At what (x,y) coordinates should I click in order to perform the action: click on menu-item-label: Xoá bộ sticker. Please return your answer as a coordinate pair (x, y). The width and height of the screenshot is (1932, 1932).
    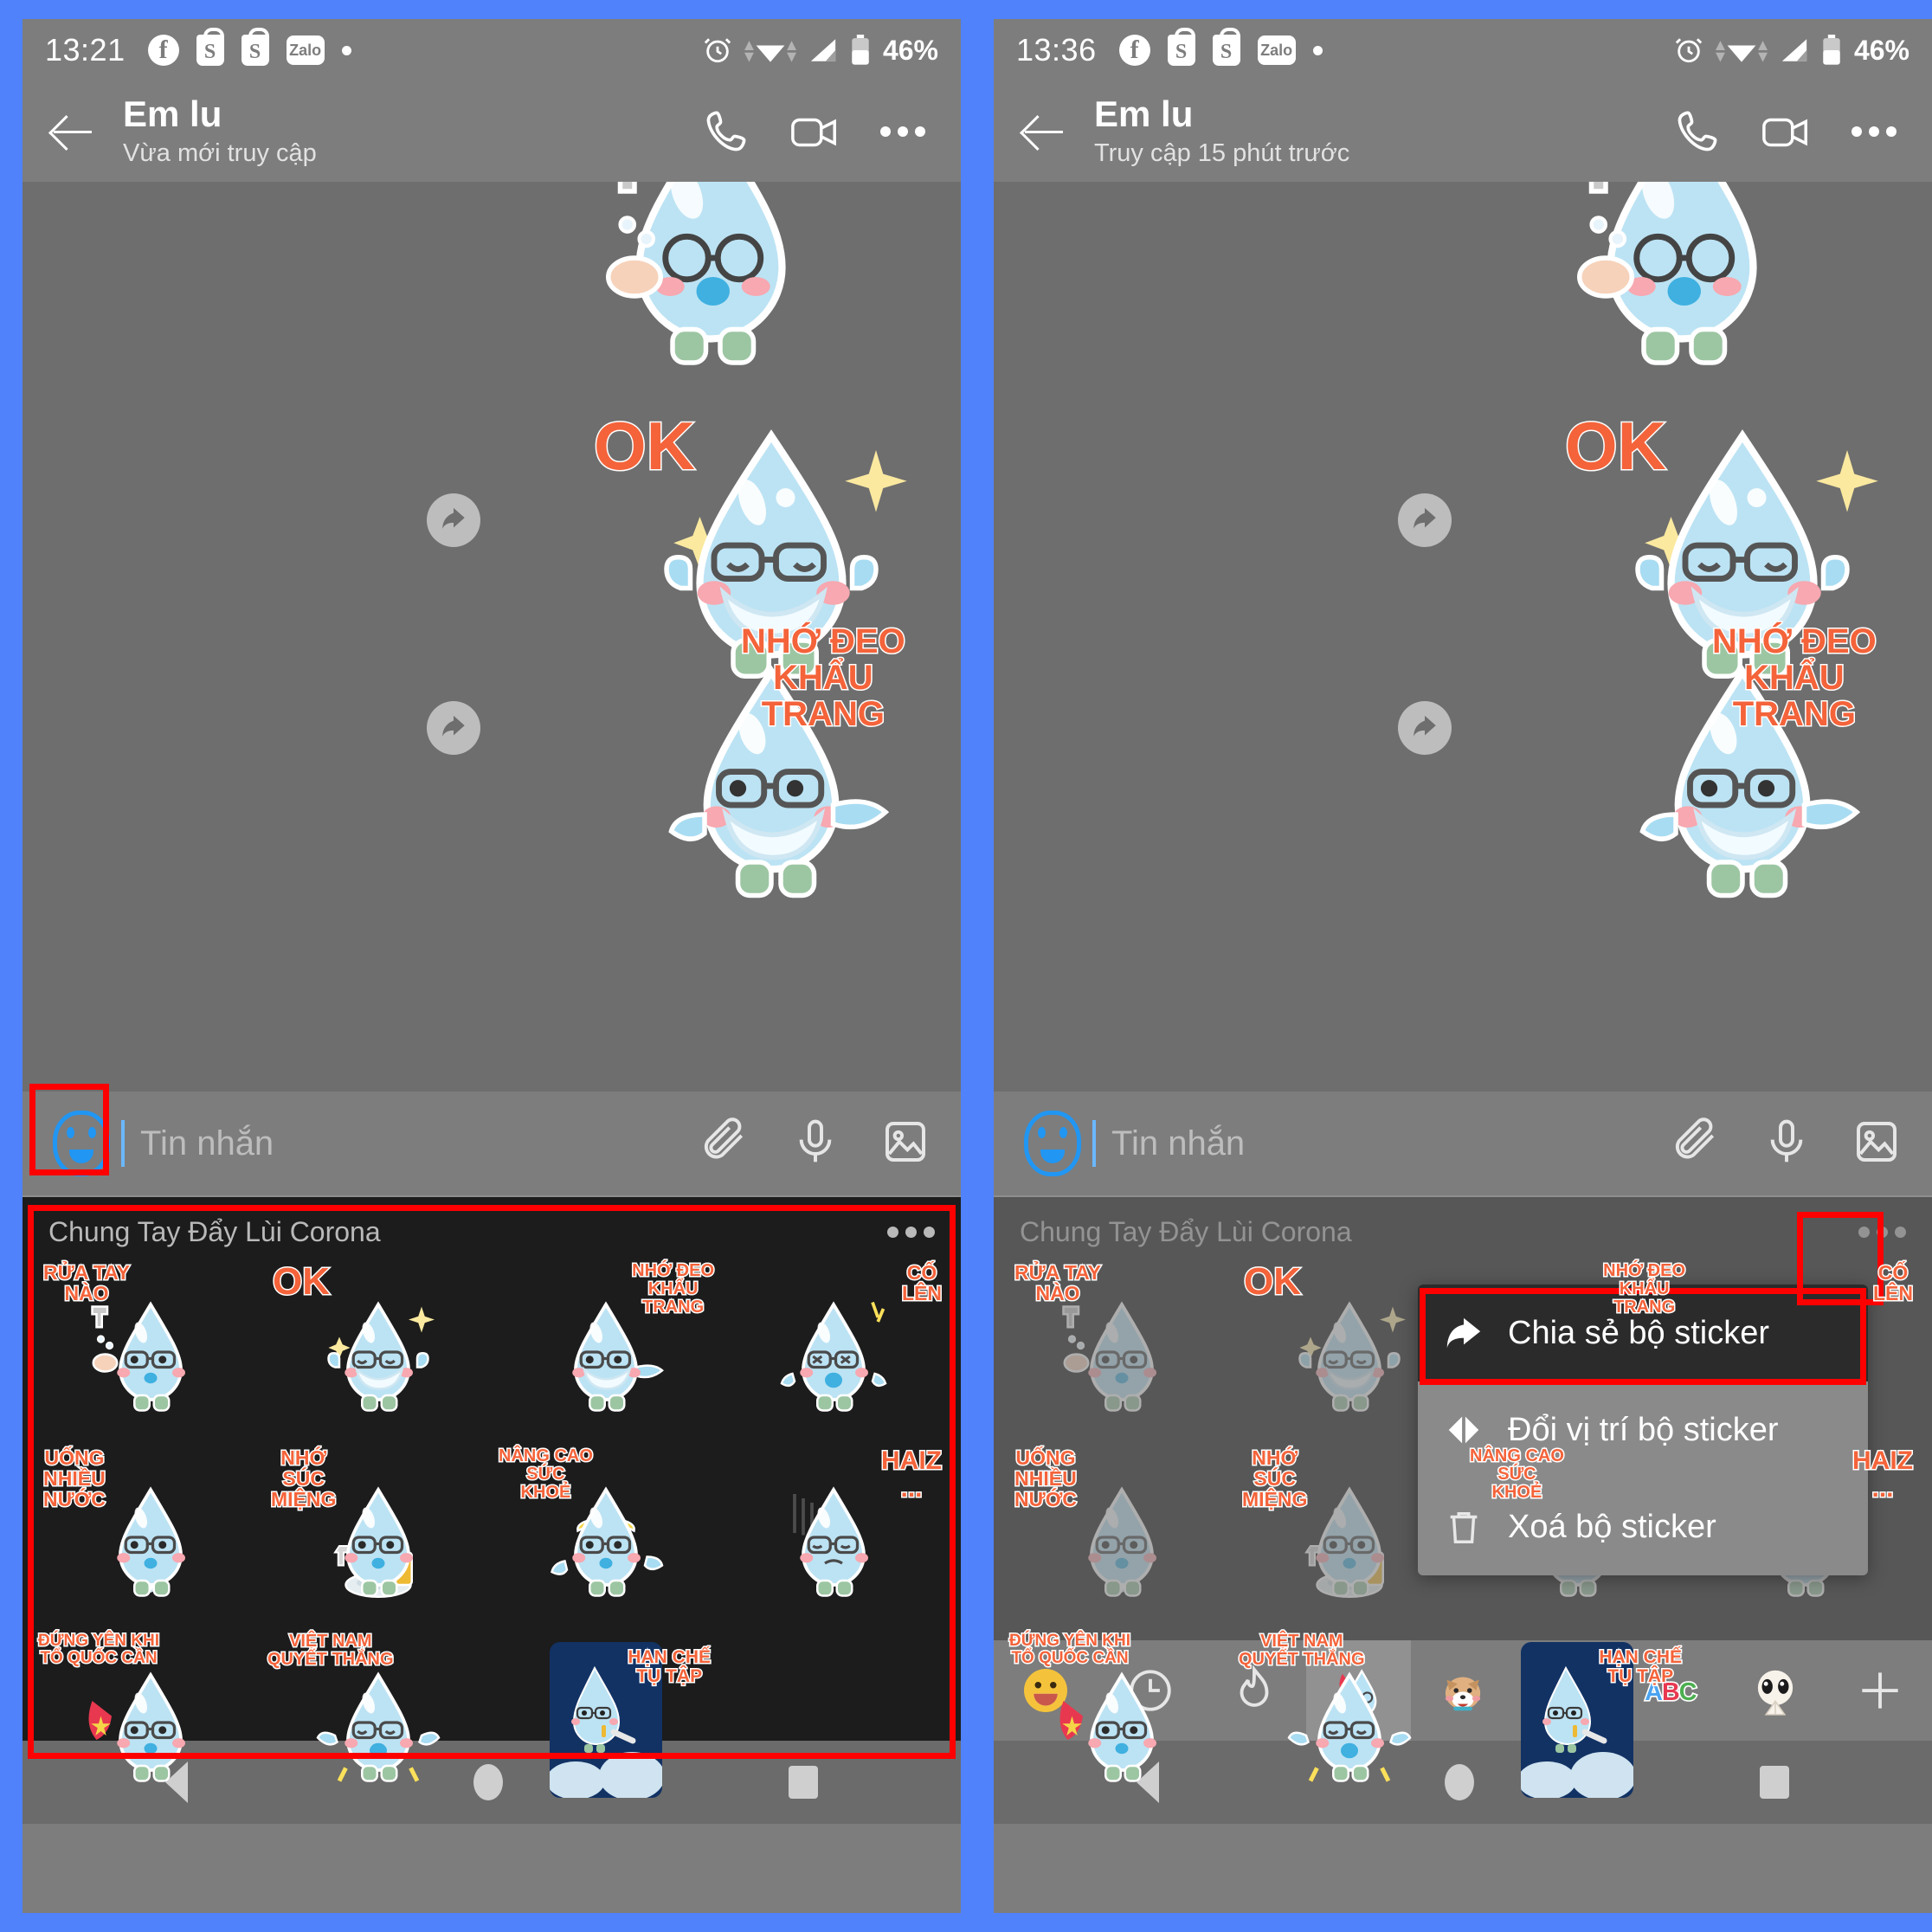
    Looking at the image, I should click on (1612, 1526).